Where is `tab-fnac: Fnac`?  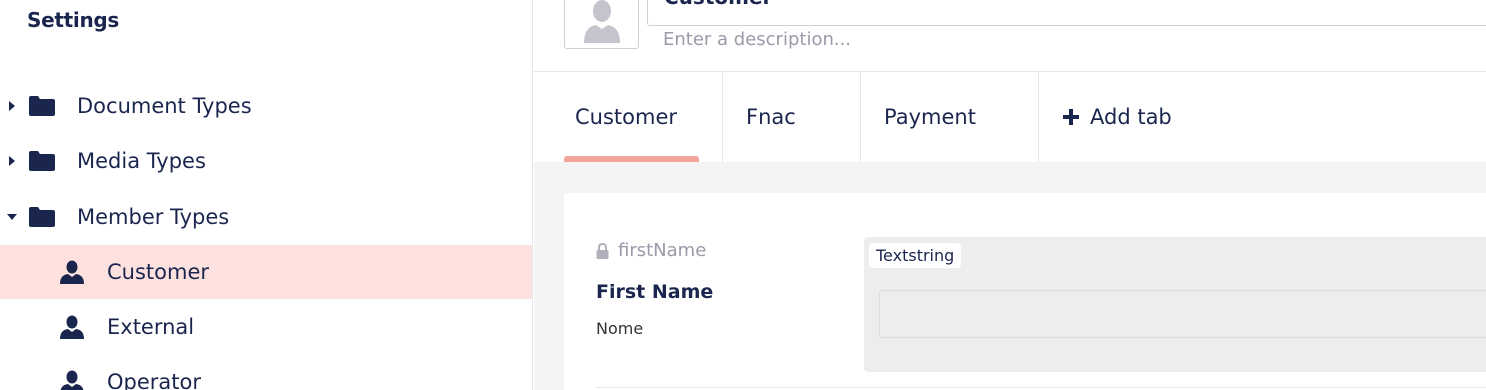
tab-fnac: Fnac is located at coordinates (792, 117).